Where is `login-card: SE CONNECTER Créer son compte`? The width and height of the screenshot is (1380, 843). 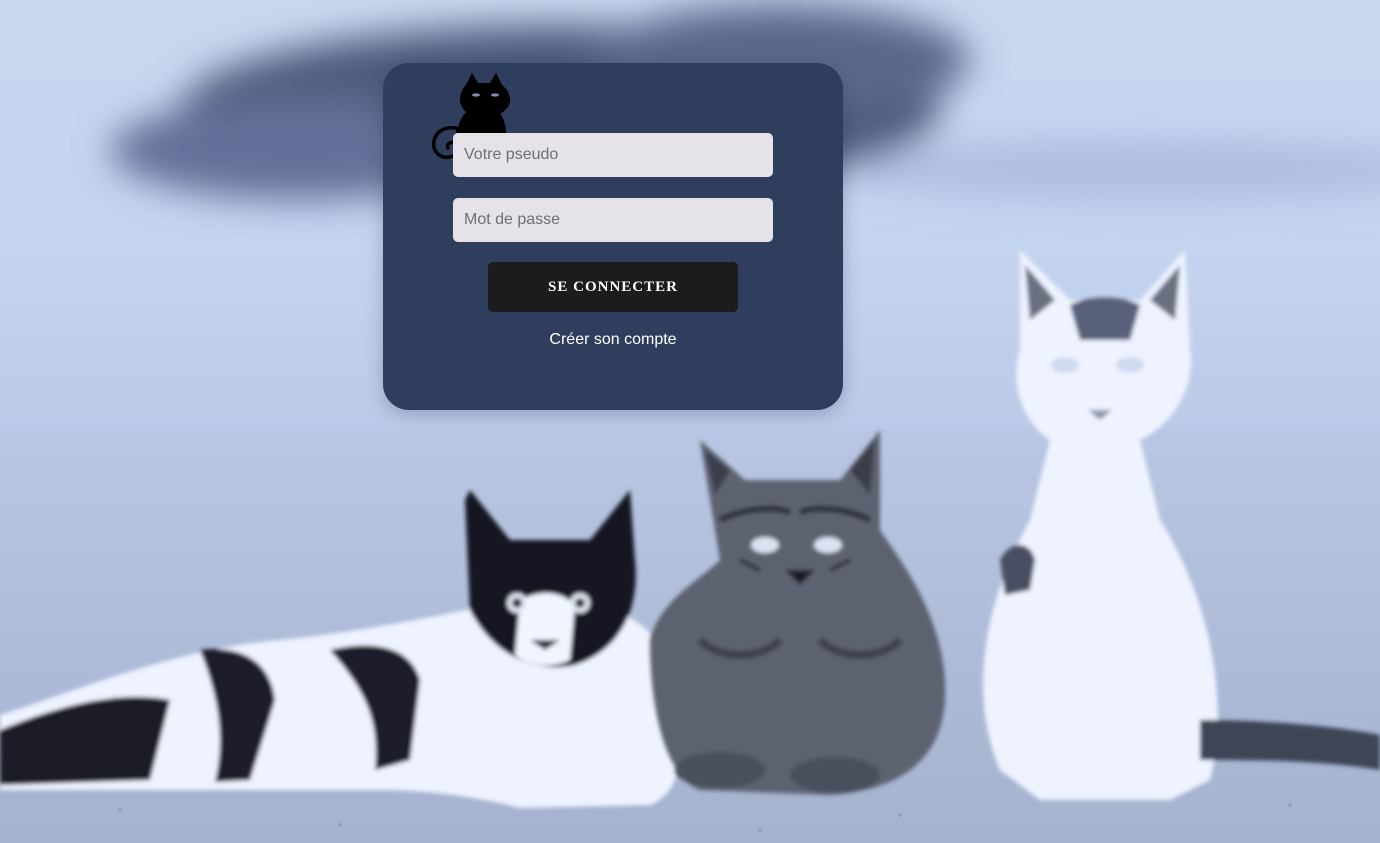
login-card: SE CONNECTER Créer son compte is located at coordinates (613, 236).